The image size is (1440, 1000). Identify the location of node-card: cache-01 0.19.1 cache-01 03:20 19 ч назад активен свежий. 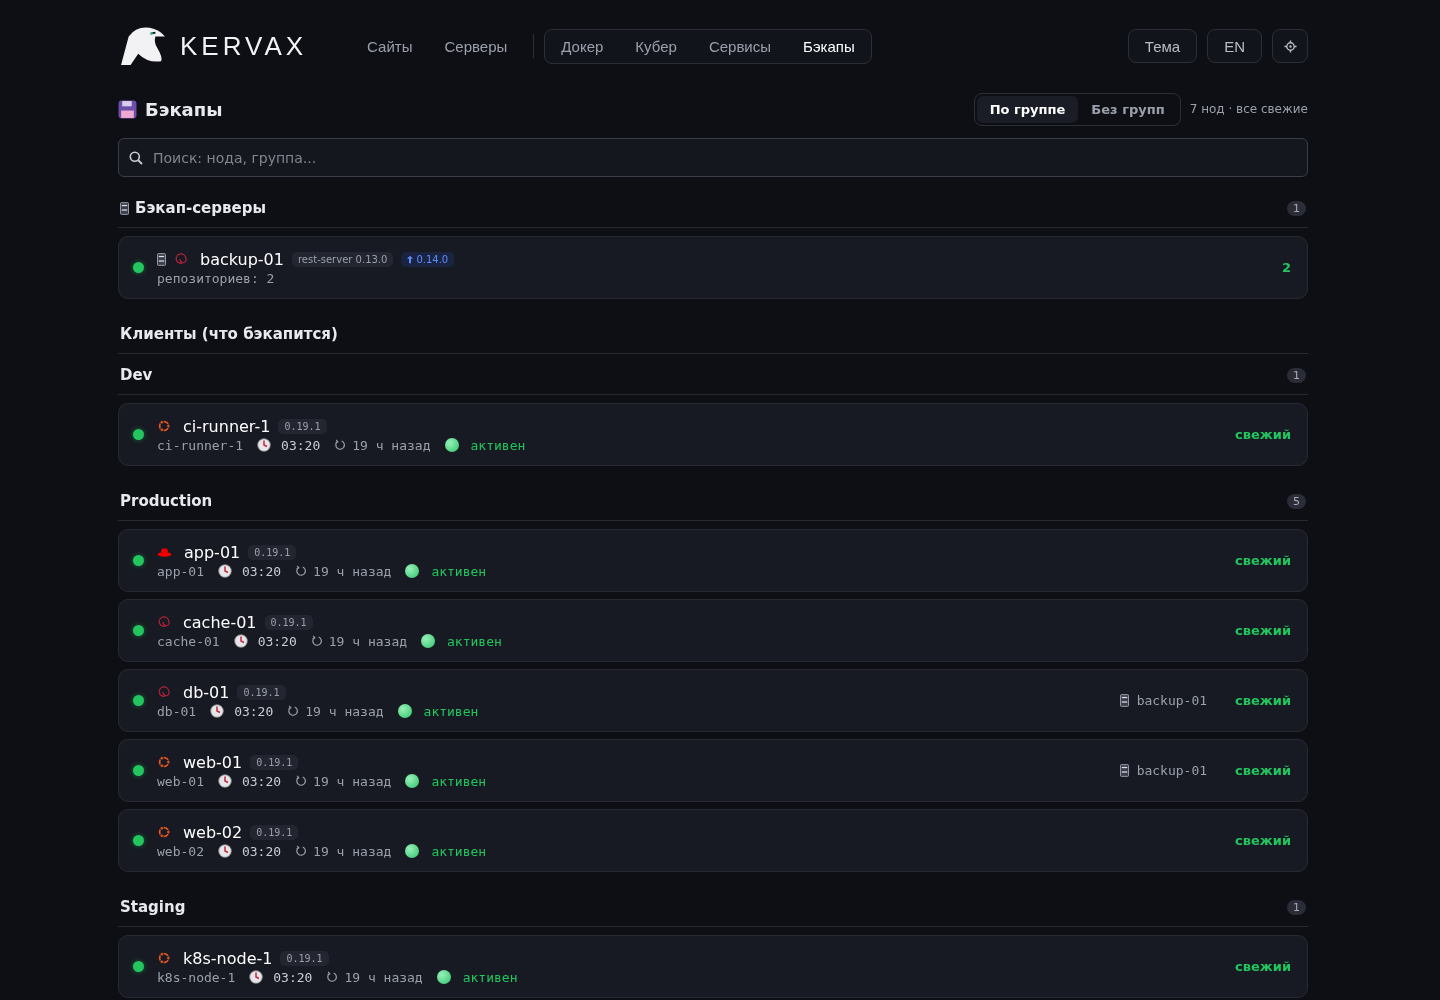
(713, 630).